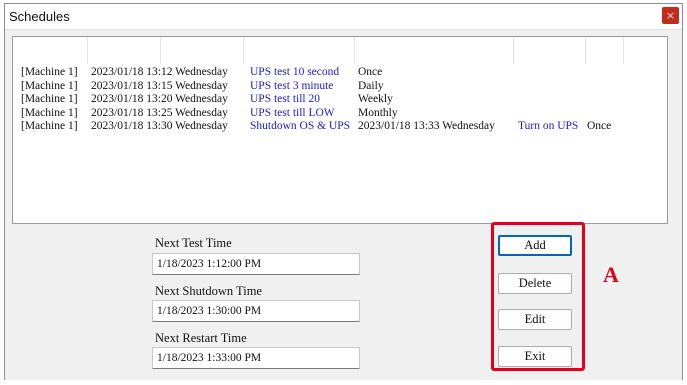 Image resolution: width=687 pixels, height=385 pixels. What do you see at coordinates (343, 382) in the screenshot?
I see `bottom-edge` at bounding box center [343, 382].